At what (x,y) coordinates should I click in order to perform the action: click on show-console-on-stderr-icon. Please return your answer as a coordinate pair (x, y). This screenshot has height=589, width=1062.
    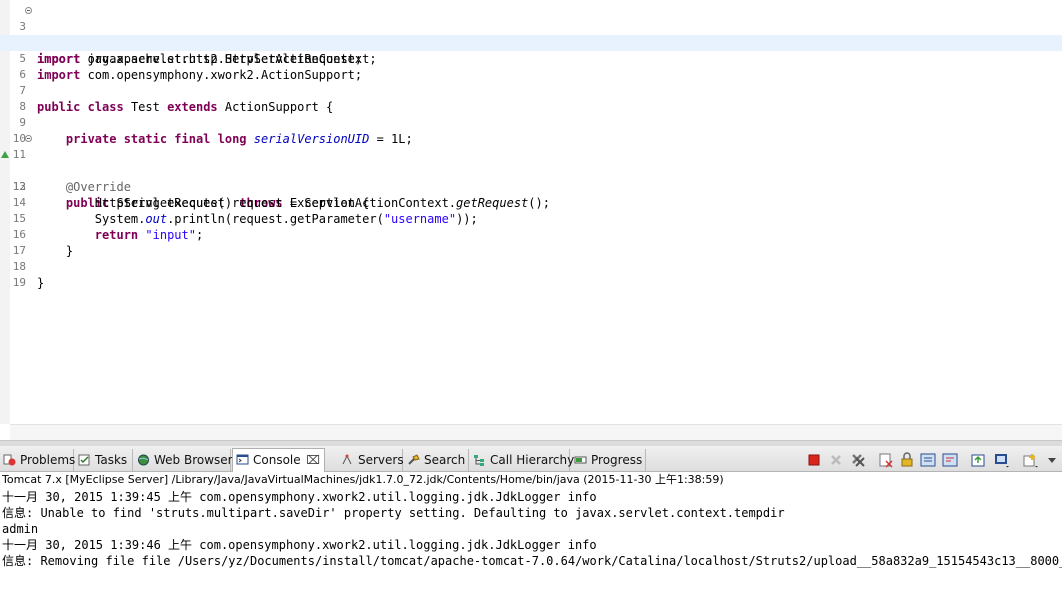
    Looking at the image, I should click on (950, 460).